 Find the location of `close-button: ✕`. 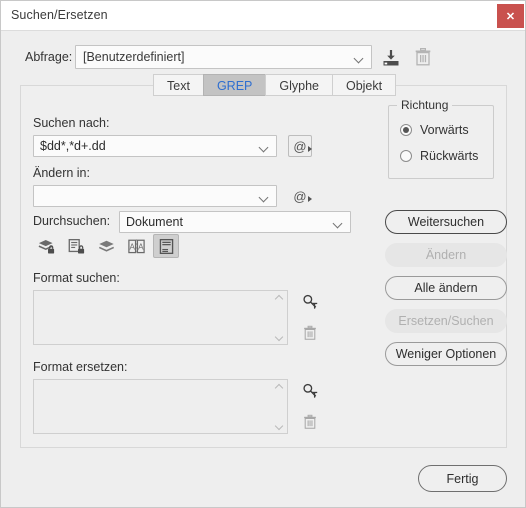

close-button: ✕ is located at coordinates (510, 16).